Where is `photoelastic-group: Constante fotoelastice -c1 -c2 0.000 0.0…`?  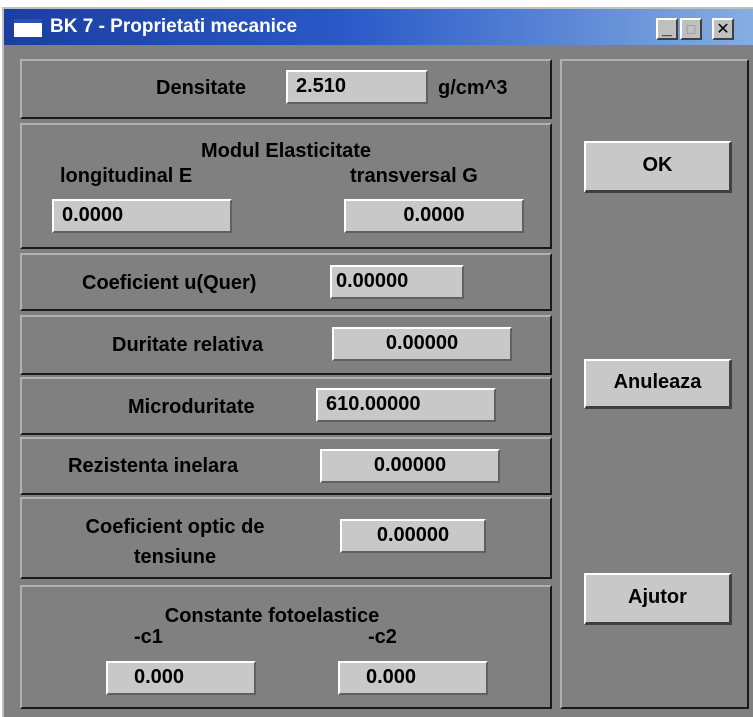
photoelastic-group: Constante fotoelastice -c1 -c2 0.000 0.0… is located at coordinates (286, 647).